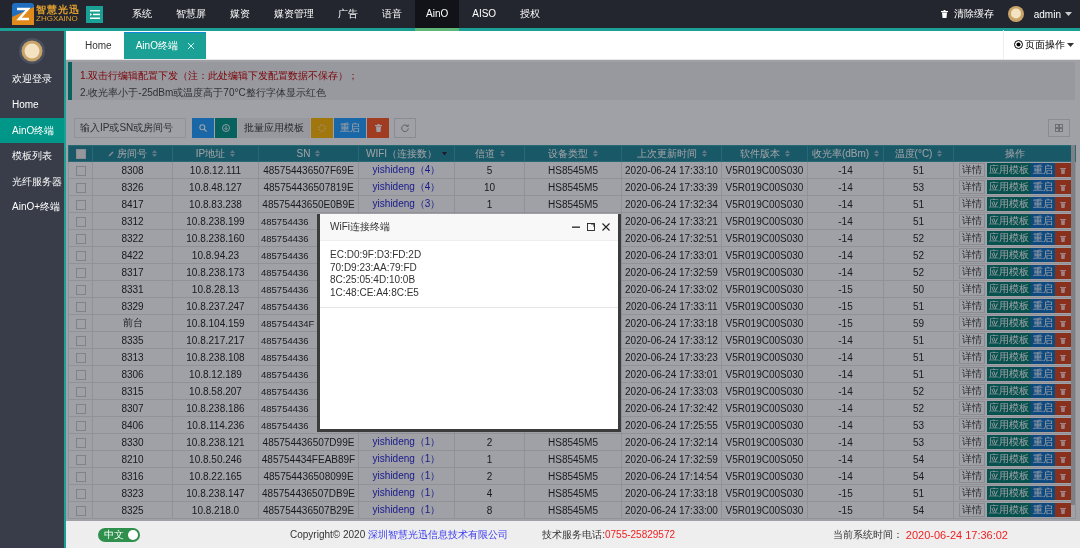 This screenshot has height=548, width=1080. Describe the element at coordinates (438, 534) in the screenshot. I see `company-link: 深圳智慧光迅信息技术有限公司` at that location.